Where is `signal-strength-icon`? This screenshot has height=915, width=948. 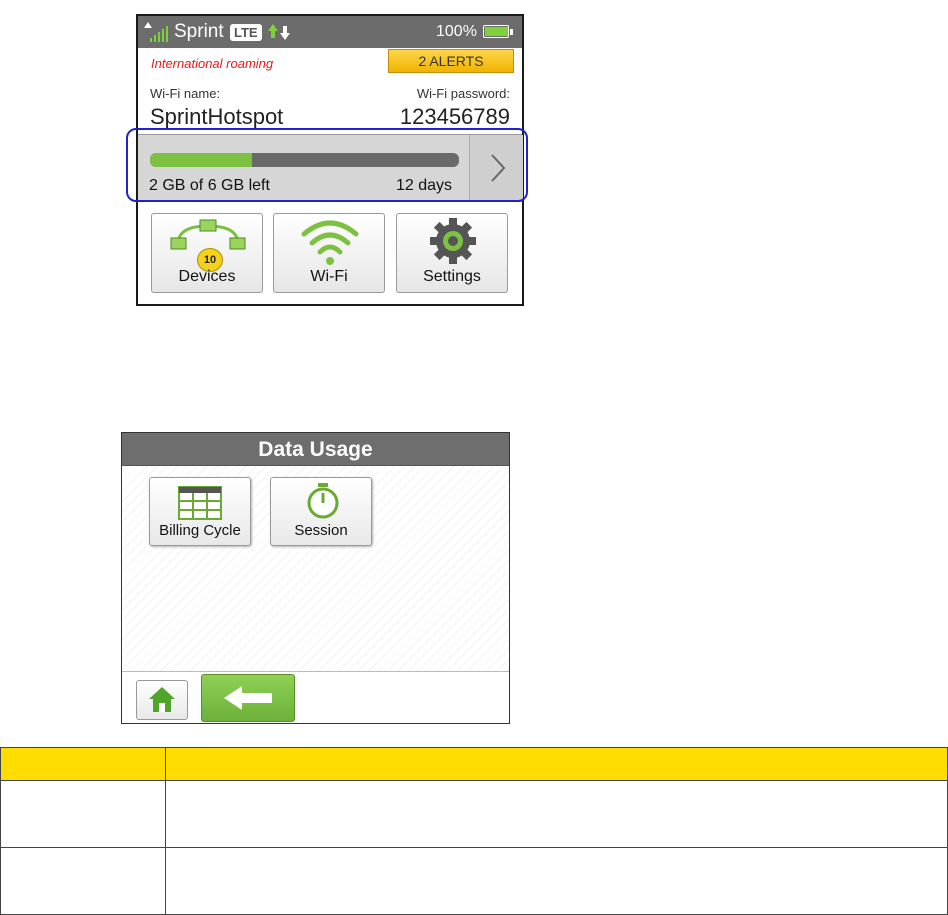 signal-strength-icon is located at coordinates (156, 32).